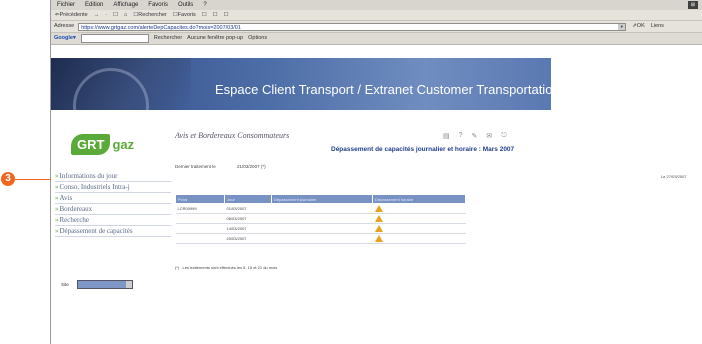 This screenshot has height=344, width=702. What do you see at coordinates (65, 38) in the screenshot?
I see `google-logo: Google▾` at bounding box center [65, 38].